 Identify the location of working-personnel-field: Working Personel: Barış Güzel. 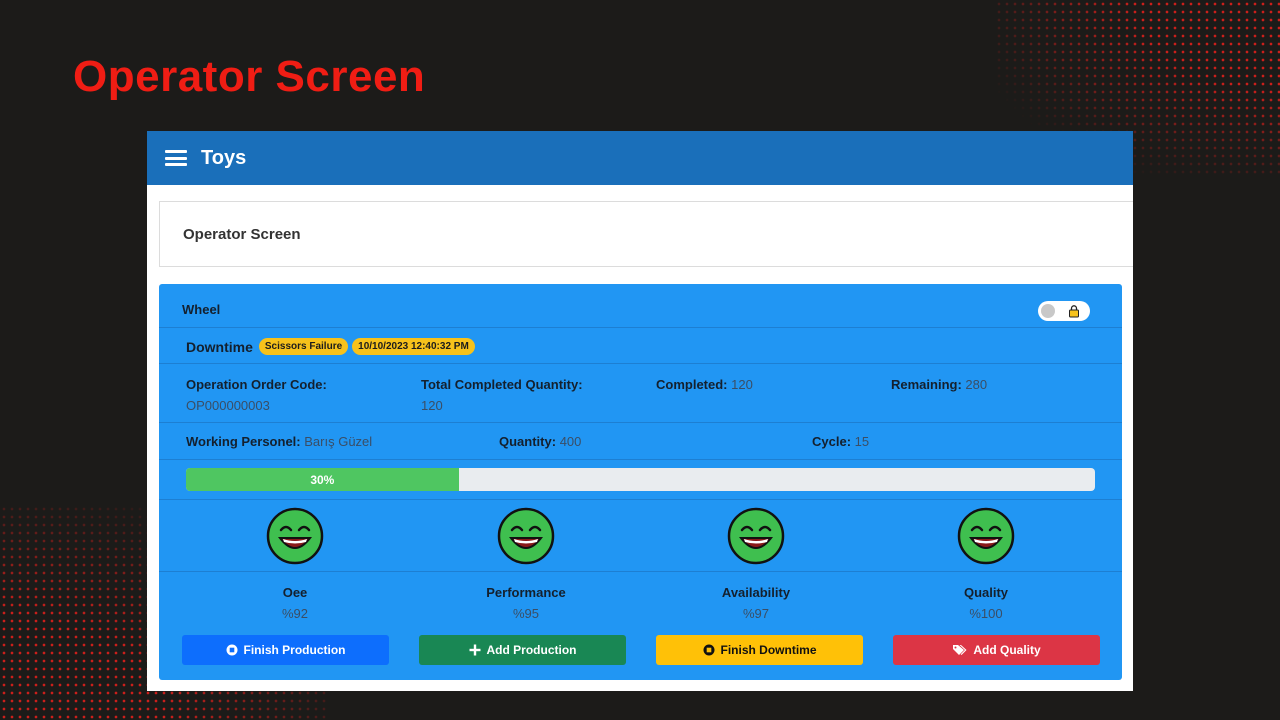
(279, 441).